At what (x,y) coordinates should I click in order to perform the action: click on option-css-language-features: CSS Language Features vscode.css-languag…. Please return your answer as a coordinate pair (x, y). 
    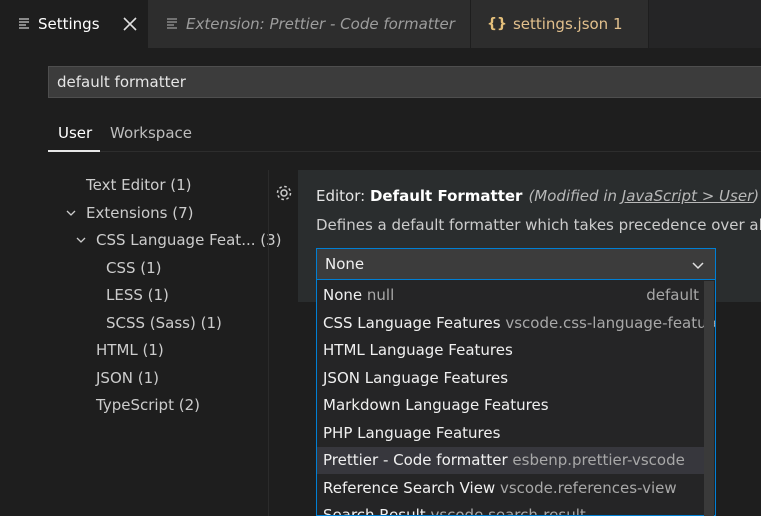
    Looking at the image, I should click on (516, 323).